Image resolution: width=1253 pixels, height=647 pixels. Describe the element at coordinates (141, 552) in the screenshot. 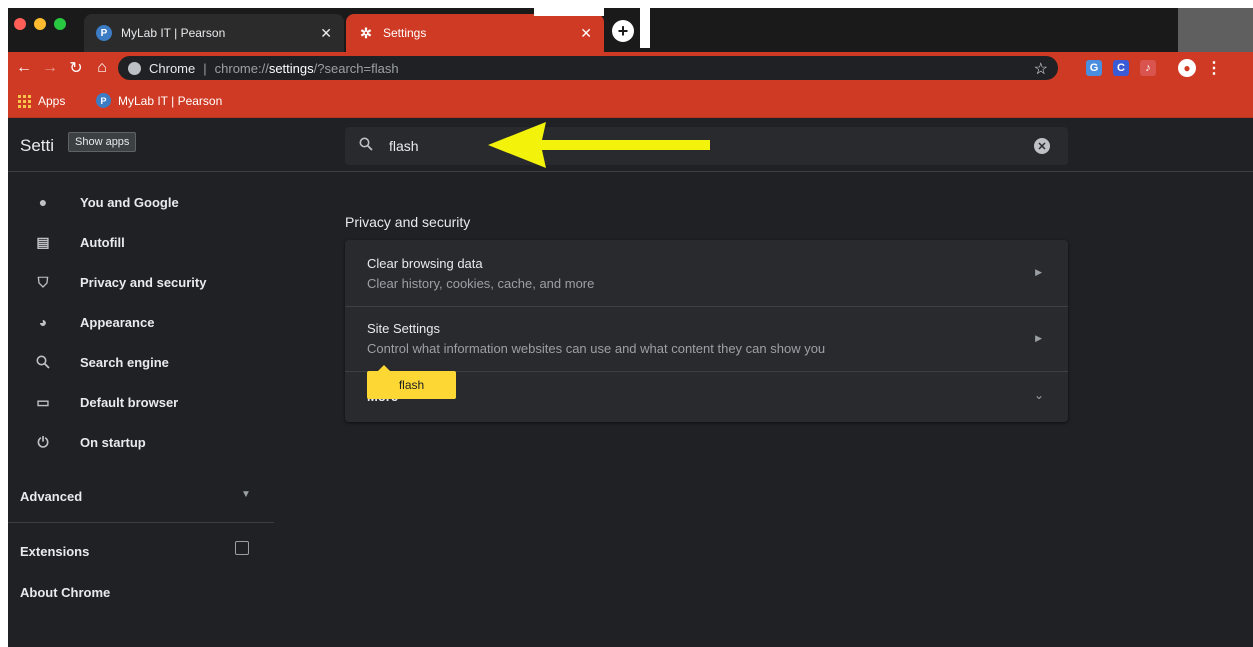

I see `sidebar-item-extensions: Extensions` at that location.